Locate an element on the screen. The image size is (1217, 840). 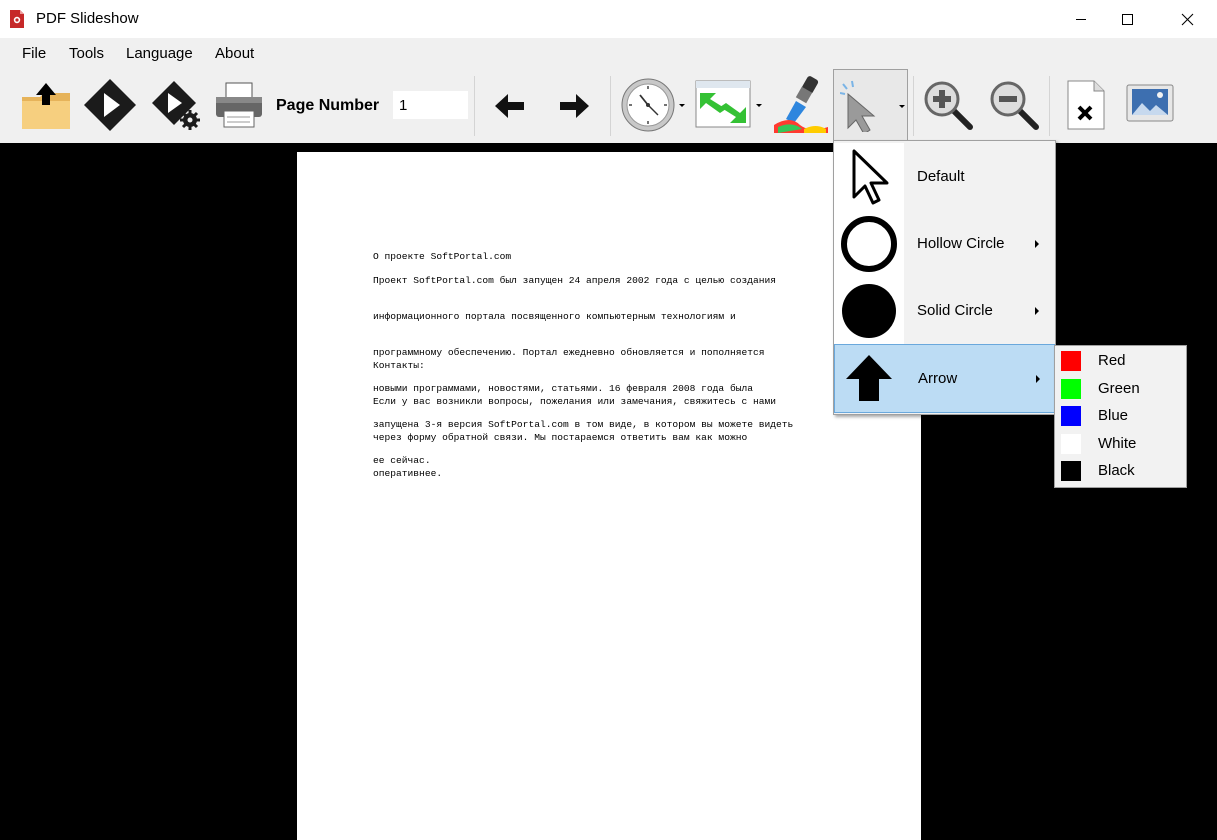
menu-tools: Tools is located at coordinates (86, 53).